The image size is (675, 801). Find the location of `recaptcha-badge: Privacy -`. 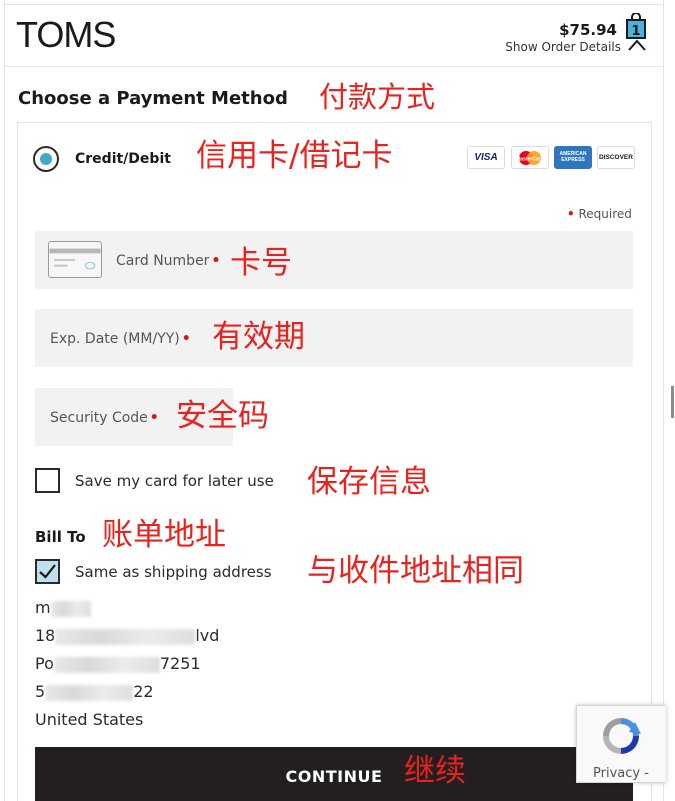

recaptcha-badge: Privacy - is located at coordinates (621, 744).